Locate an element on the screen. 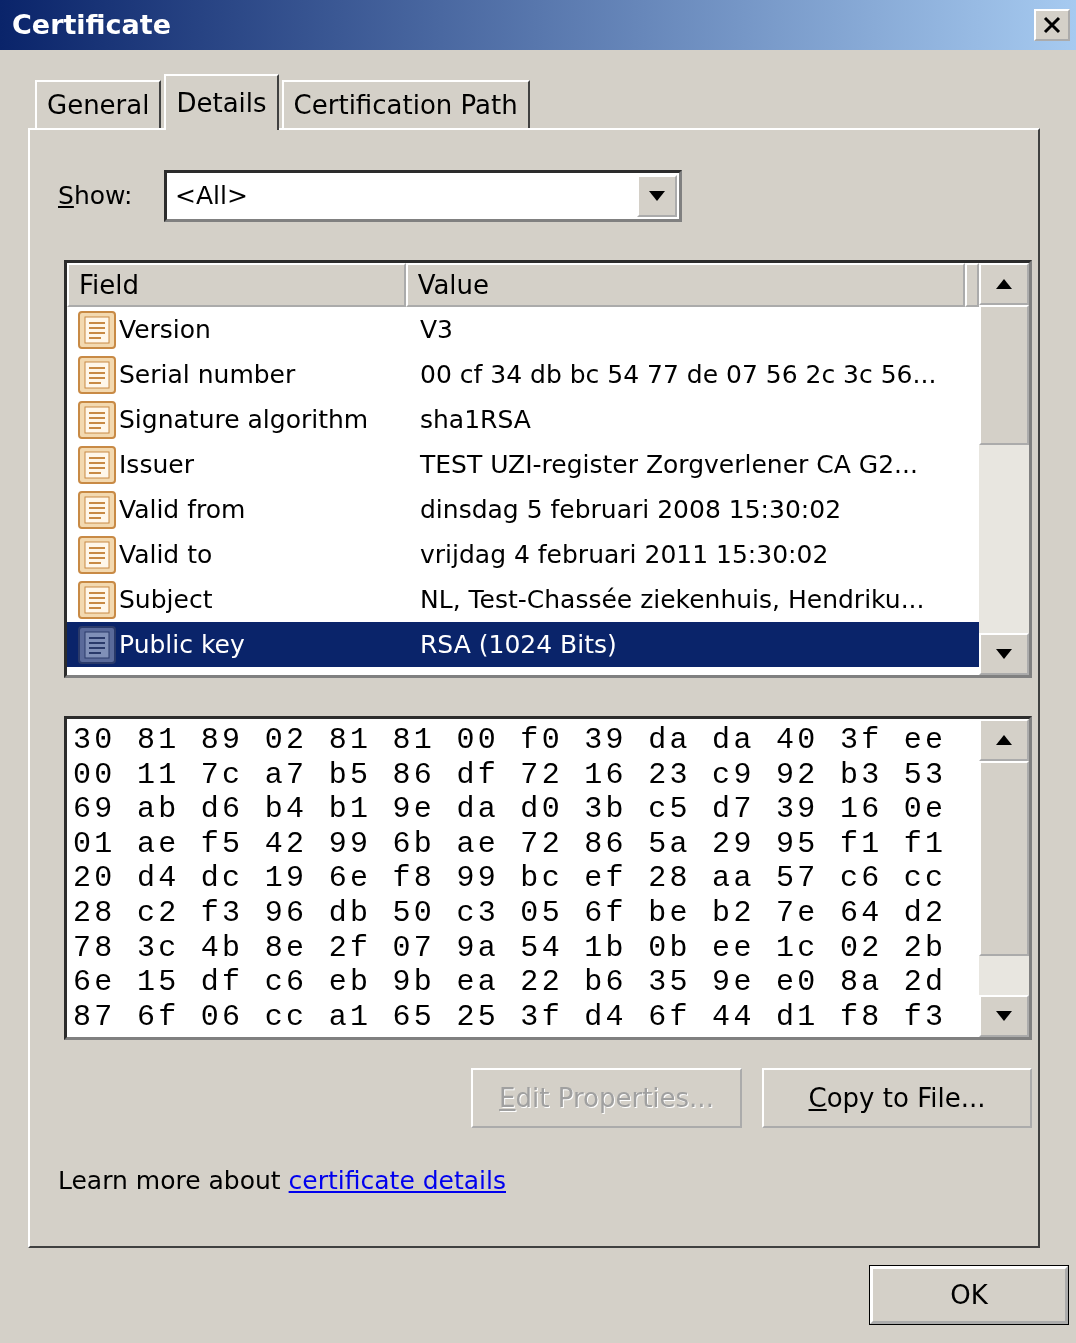  field-name: Signature algorithm is located at coordinates (244, 419).